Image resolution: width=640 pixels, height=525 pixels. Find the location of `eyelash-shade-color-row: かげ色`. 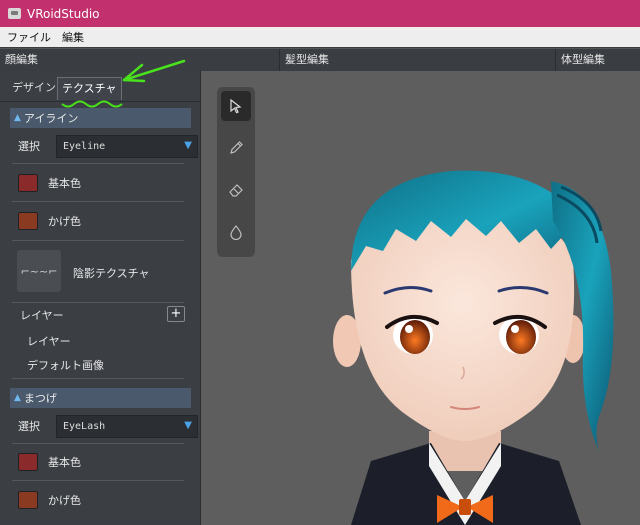

eyelash-shade-color-row: かげ色 is located at coordinates (98, 500).